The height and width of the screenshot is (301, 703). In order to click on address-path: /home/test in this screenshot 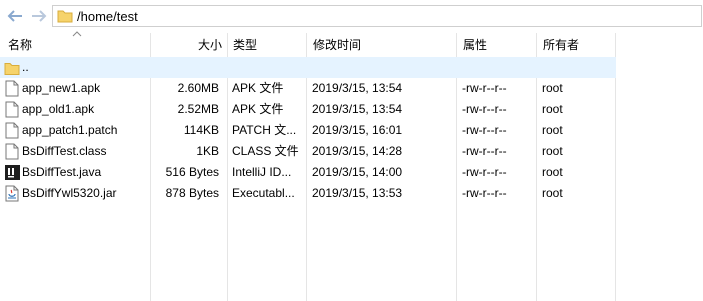, I will do `click(107, 16)`.